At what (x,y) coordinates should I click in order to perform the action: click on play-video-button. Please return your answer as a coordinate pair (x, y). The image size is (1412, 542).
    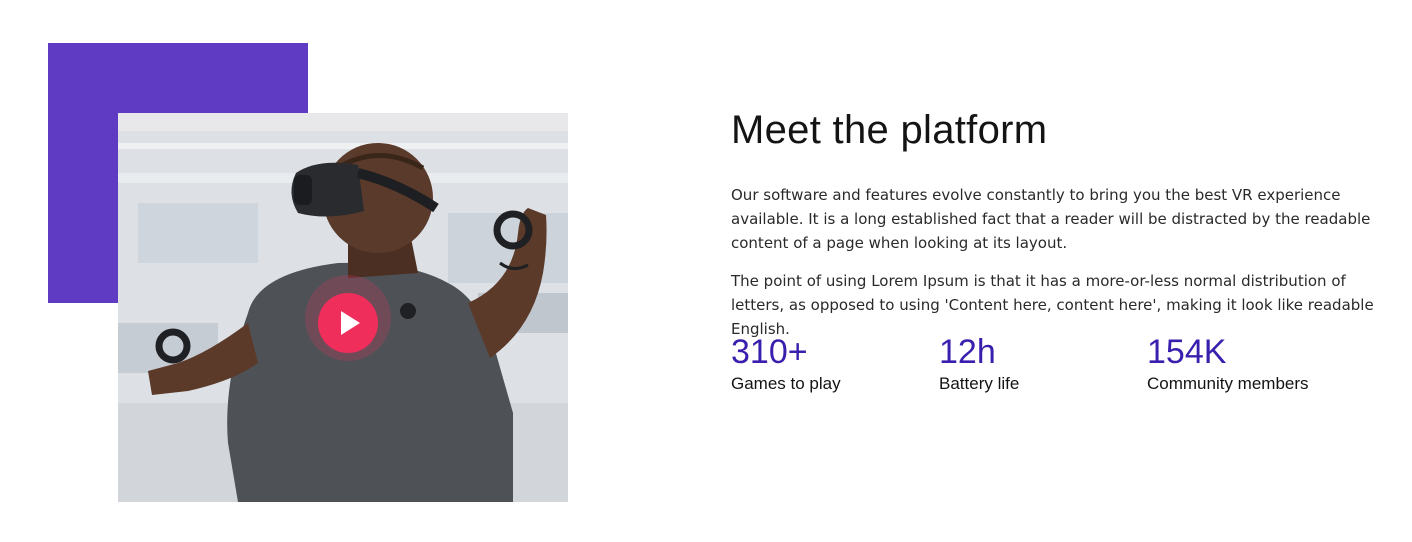
    Looking at the image, I should click on (348, 323).